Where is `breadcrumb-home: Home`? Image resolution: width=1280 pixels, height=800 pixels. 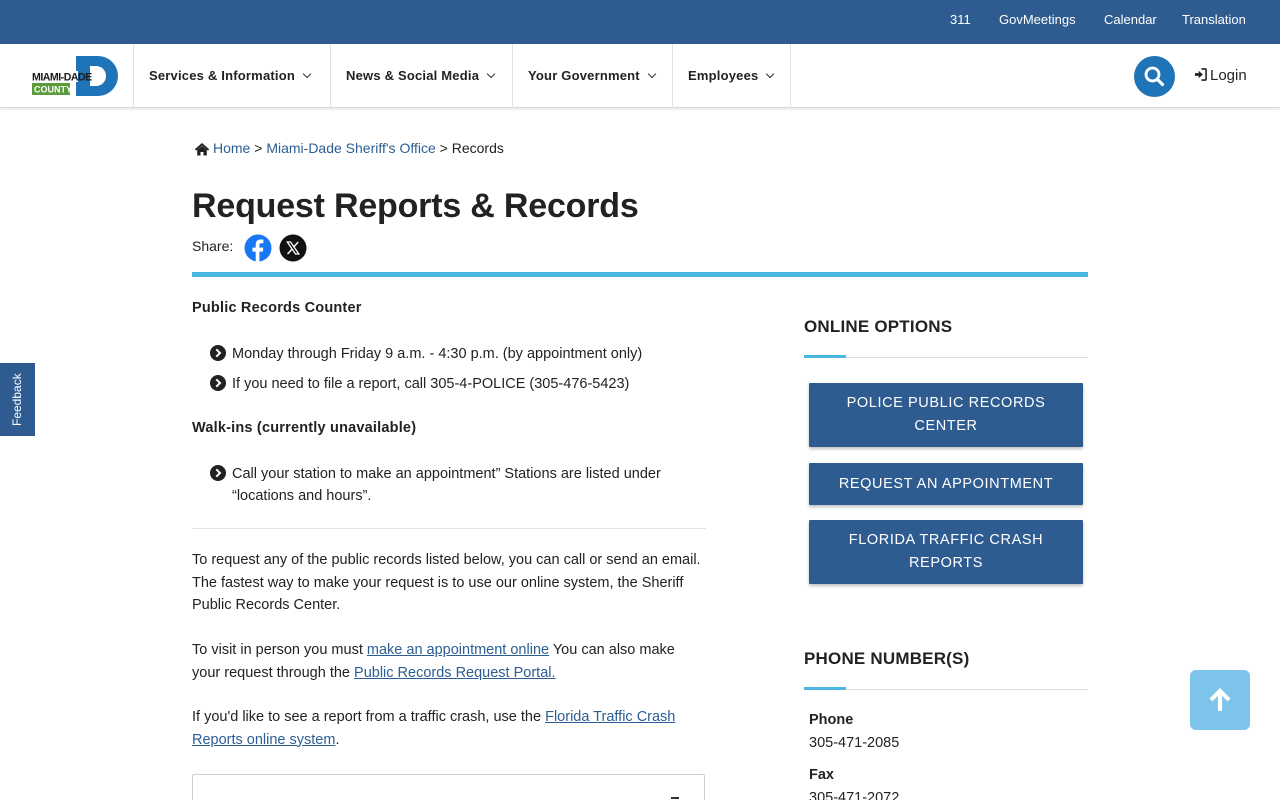
breadcrumb-home: Home is located at coordinates (231, 148).